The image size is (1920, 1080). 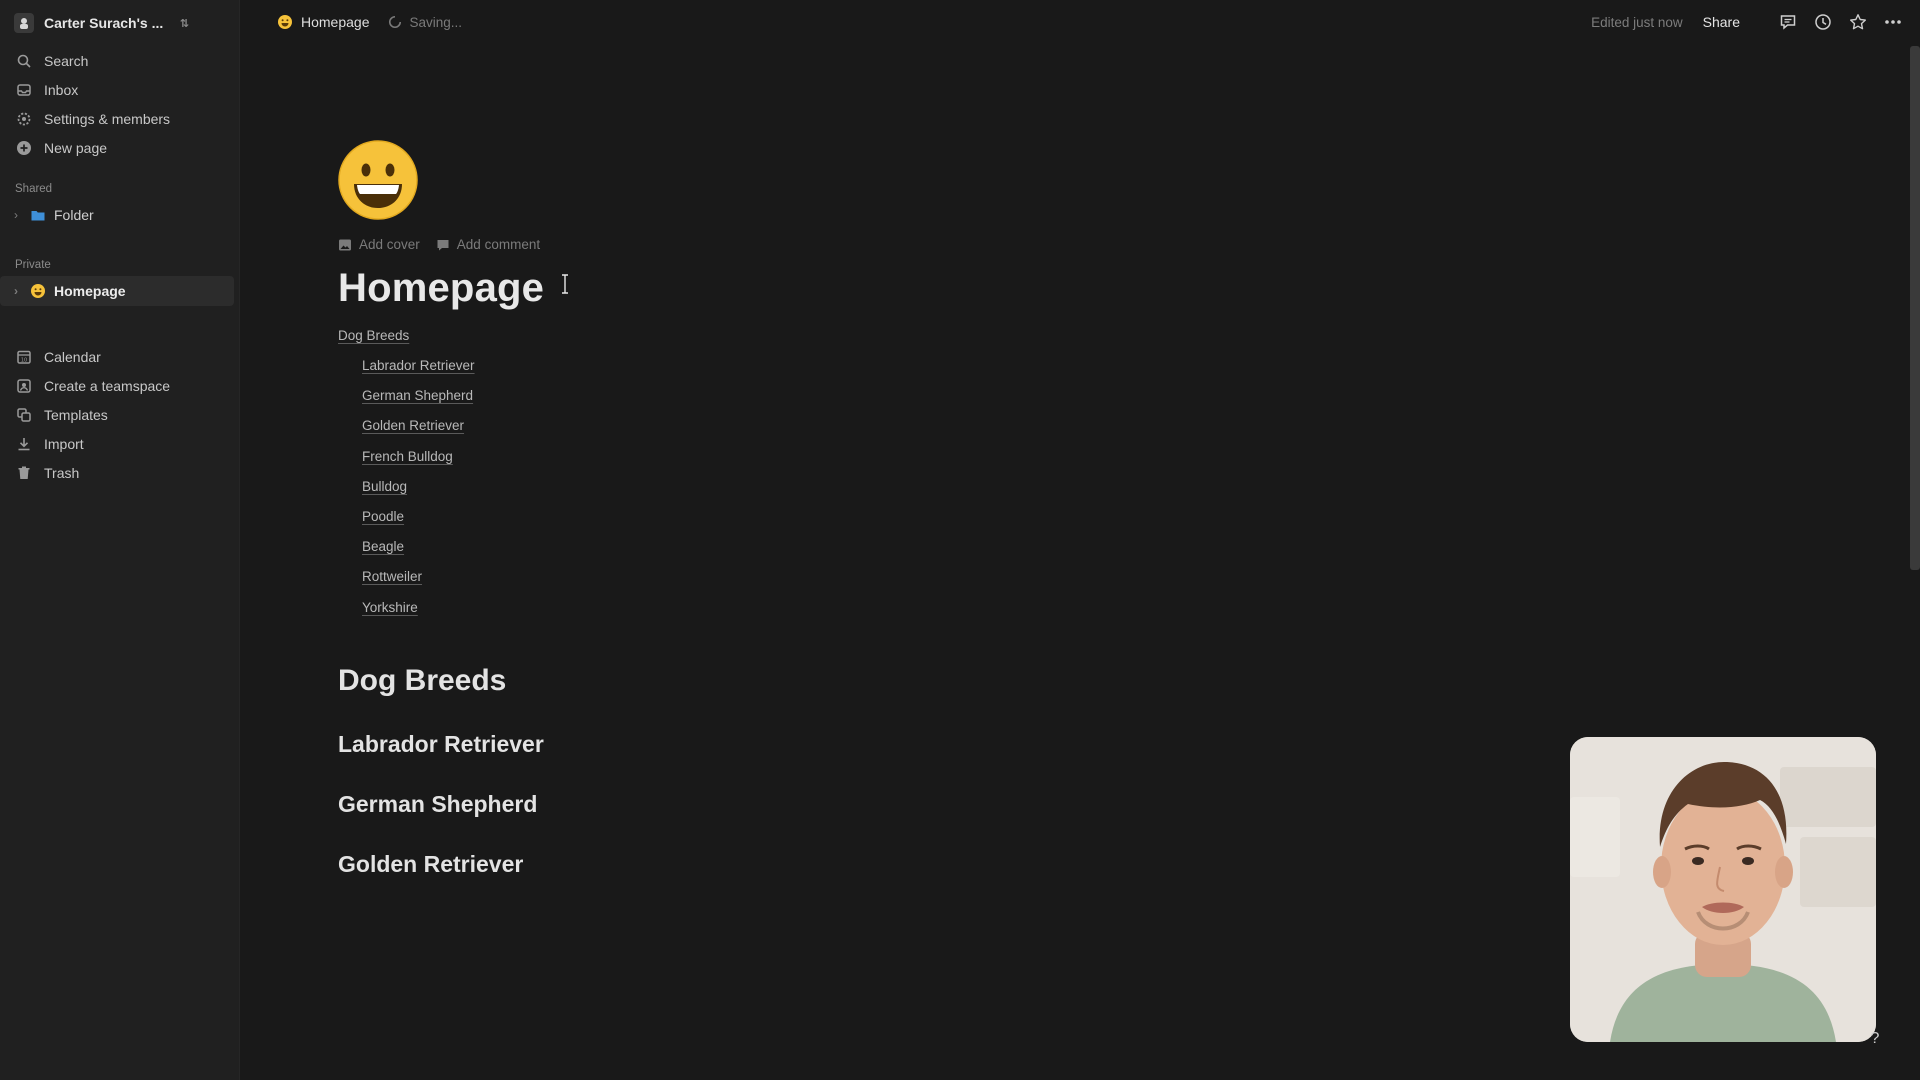 What do you see at coordinates (24, 147) in the screenshot?
I see `plus-circle-icon` at bounding box center [24, 147].